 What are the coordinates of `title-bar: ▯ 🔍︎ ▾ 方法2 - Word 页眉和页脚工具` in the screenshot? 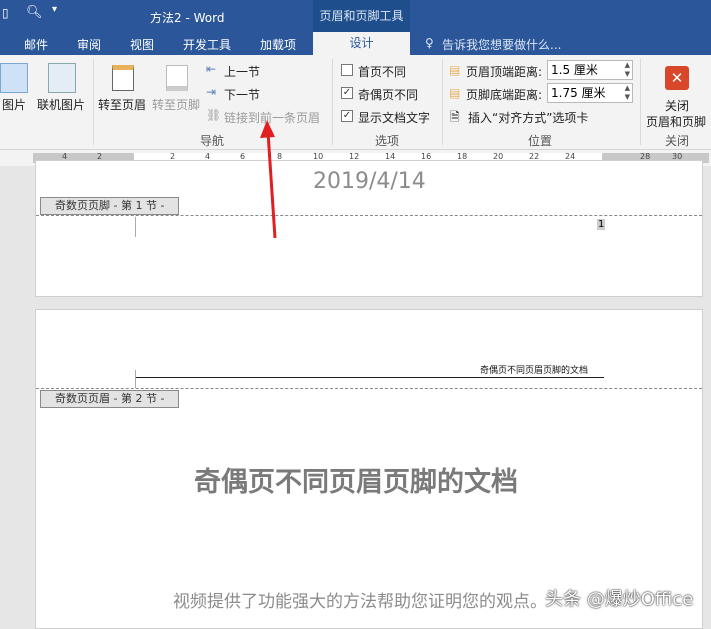 It's located at (355, 16).